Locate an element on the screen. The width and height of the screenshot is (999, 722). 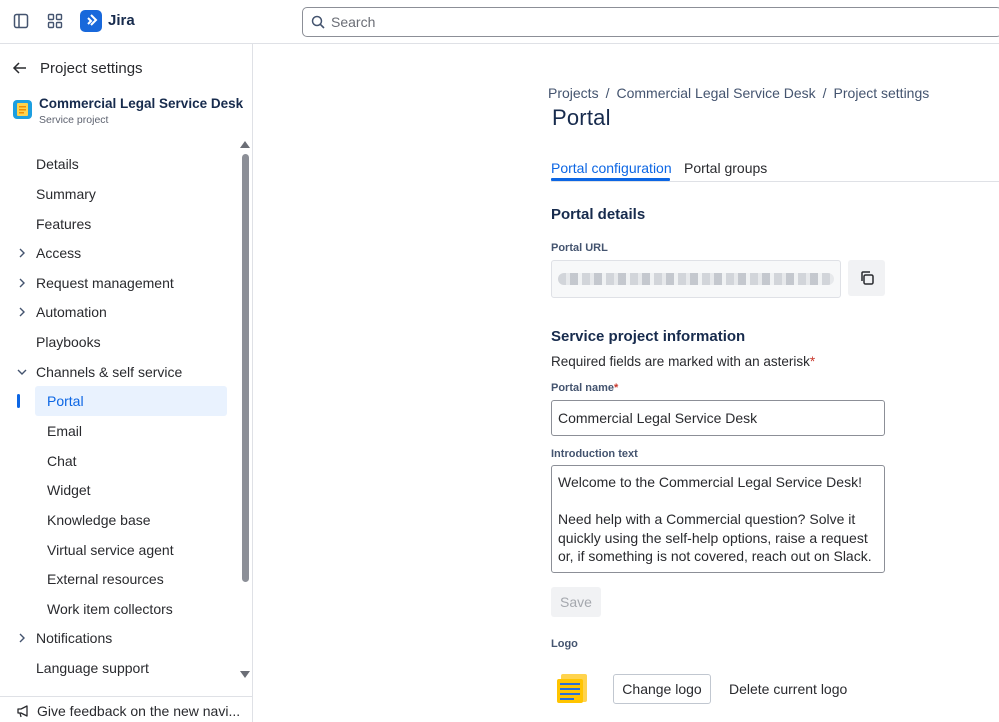
sidebar-item-label: Portal is located at coordinates (65, 401).